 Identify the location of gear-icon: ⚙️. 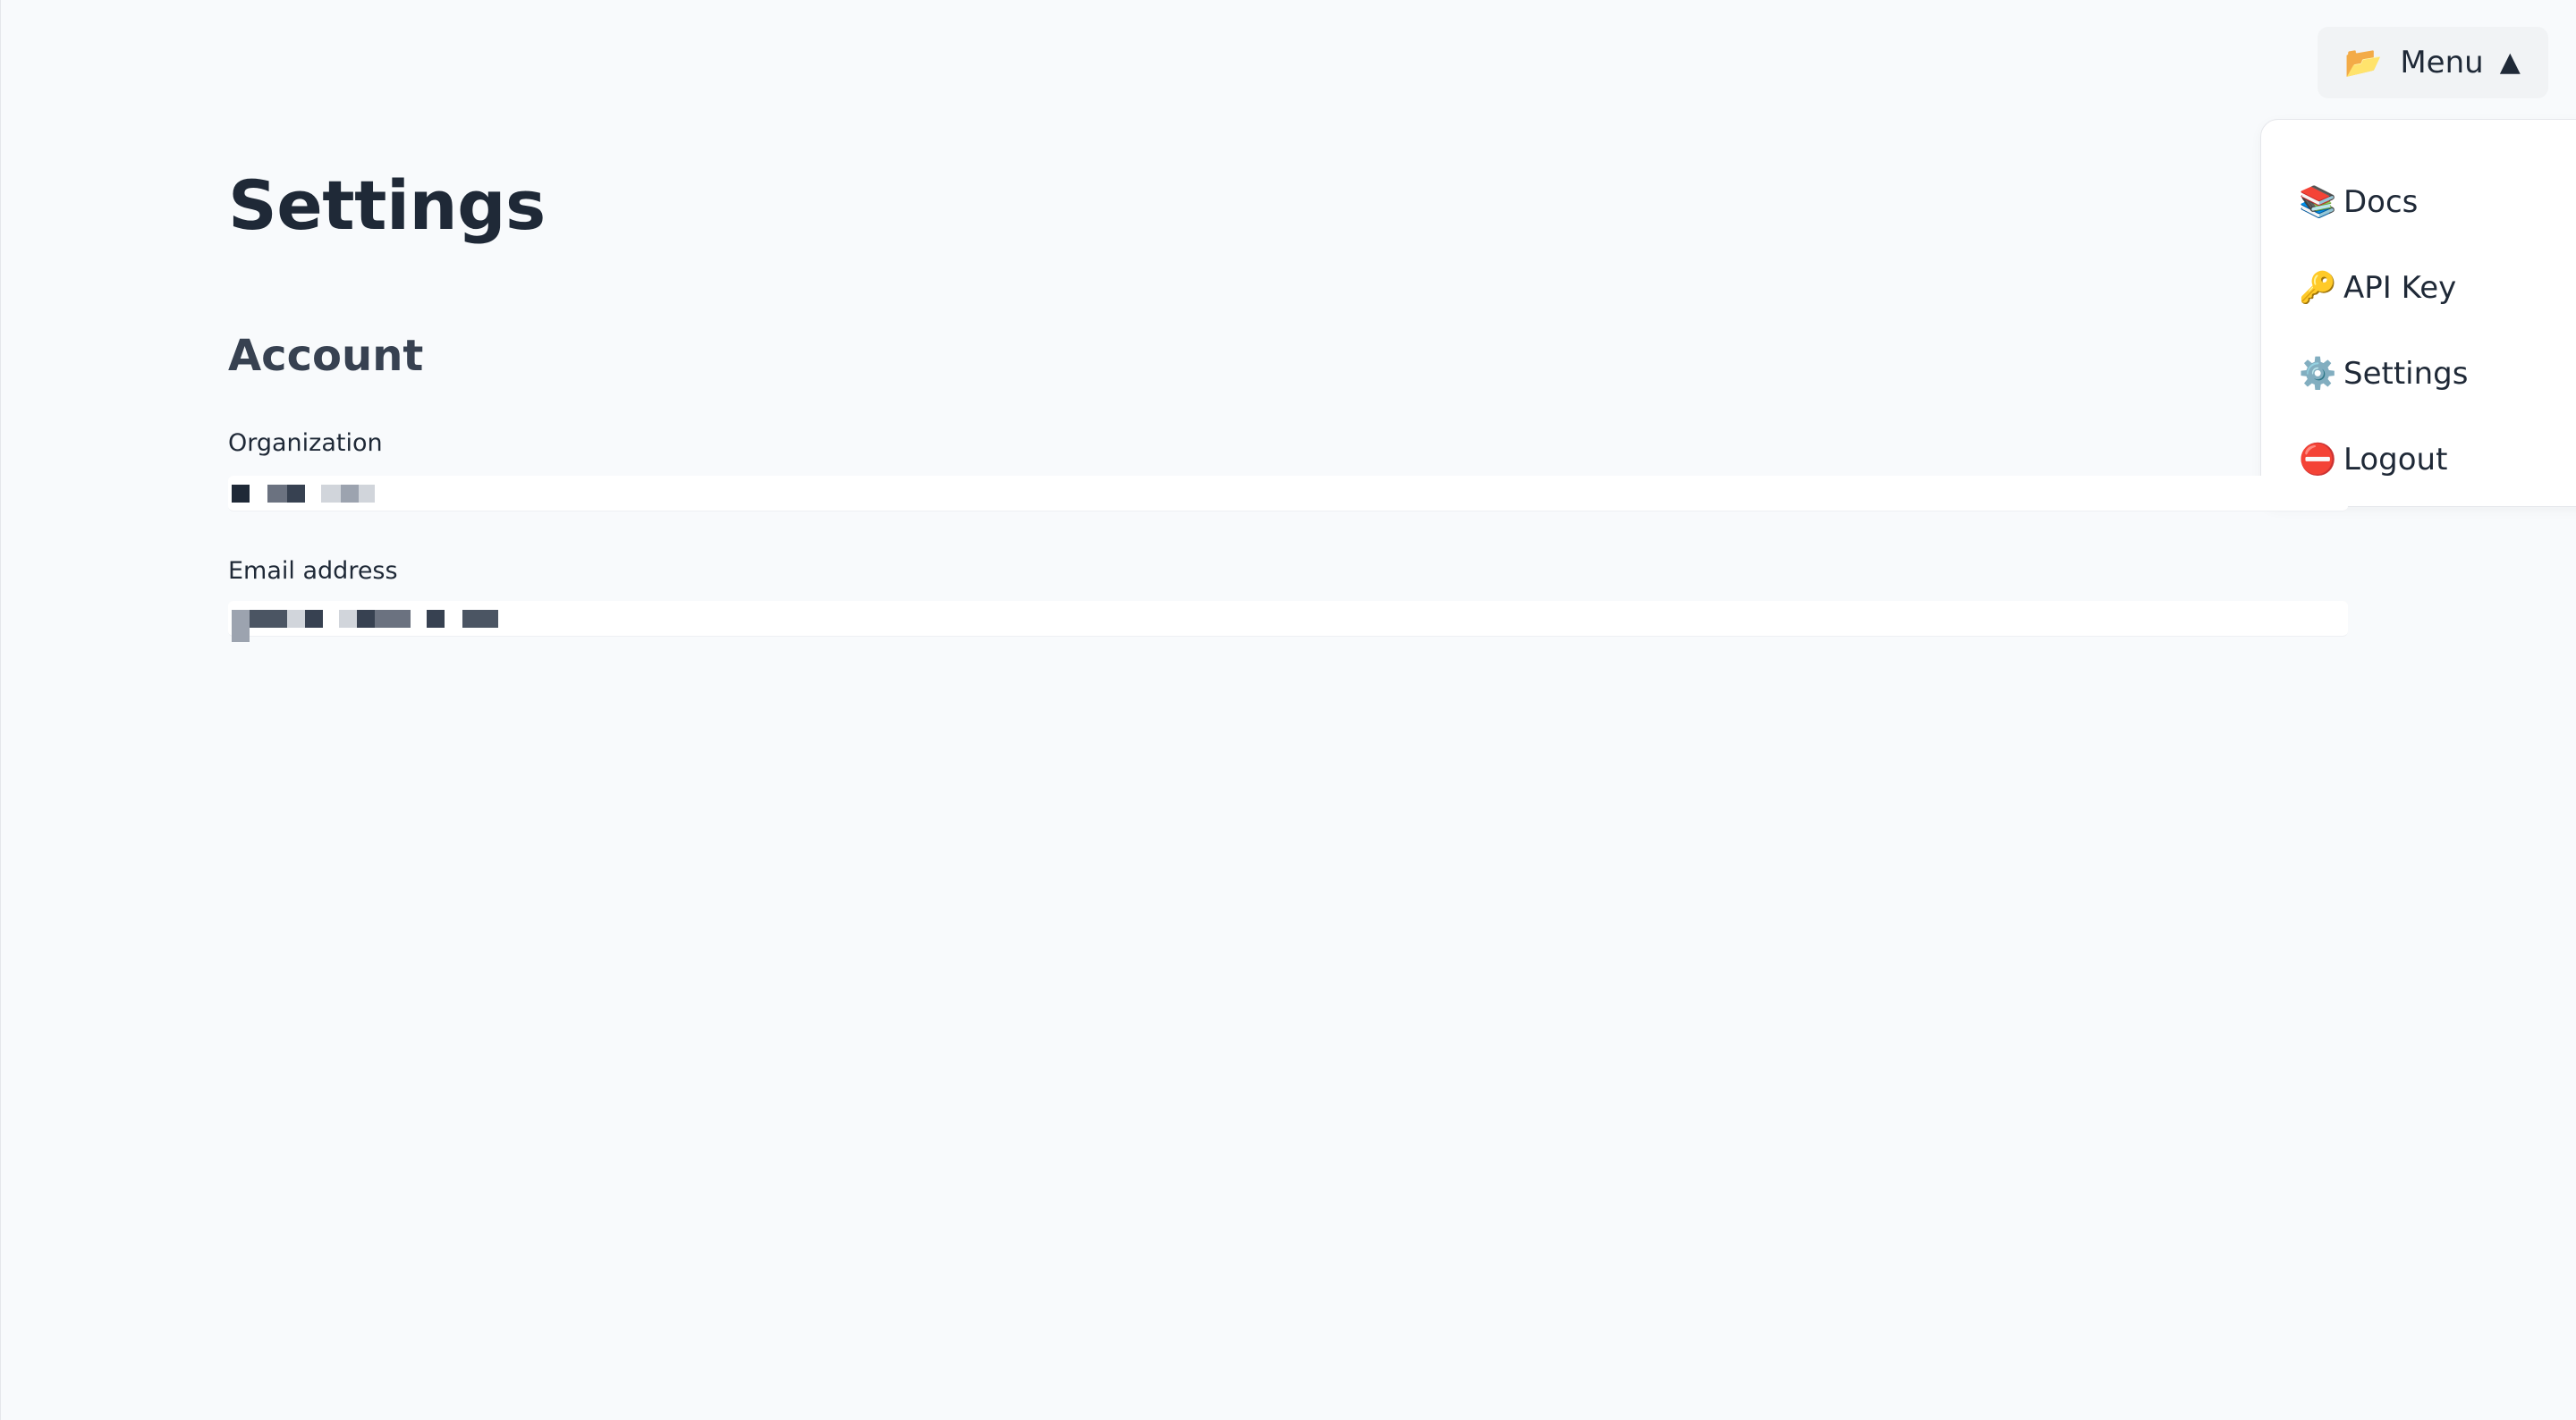
(2318, 374).